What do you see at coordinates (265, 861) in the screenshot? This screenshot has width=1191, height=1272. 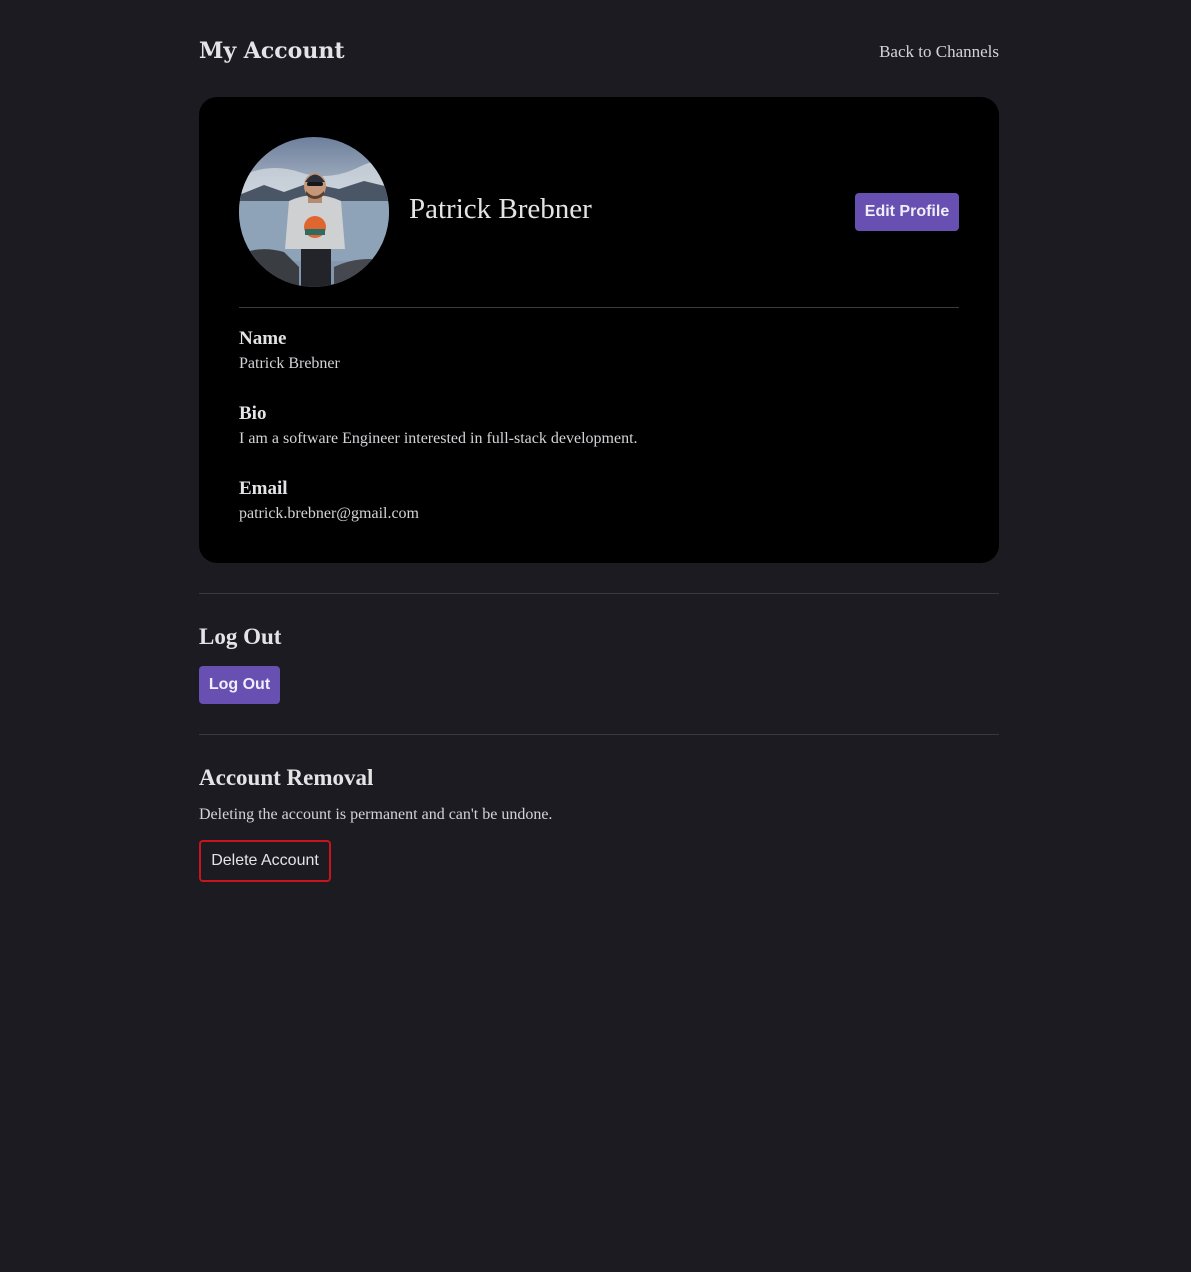 I see `delete-account-button: Delete Account` at bounding box center [265, 861].